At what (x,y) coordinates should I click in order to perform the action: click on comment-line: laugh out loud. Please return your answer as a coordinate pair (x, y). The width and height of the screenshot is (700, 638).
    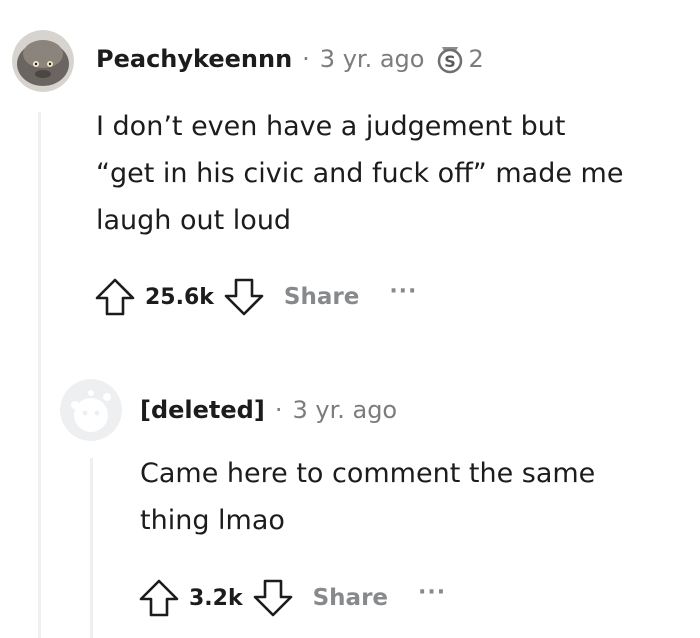
    Looking at the image, I should click on (194, 220).